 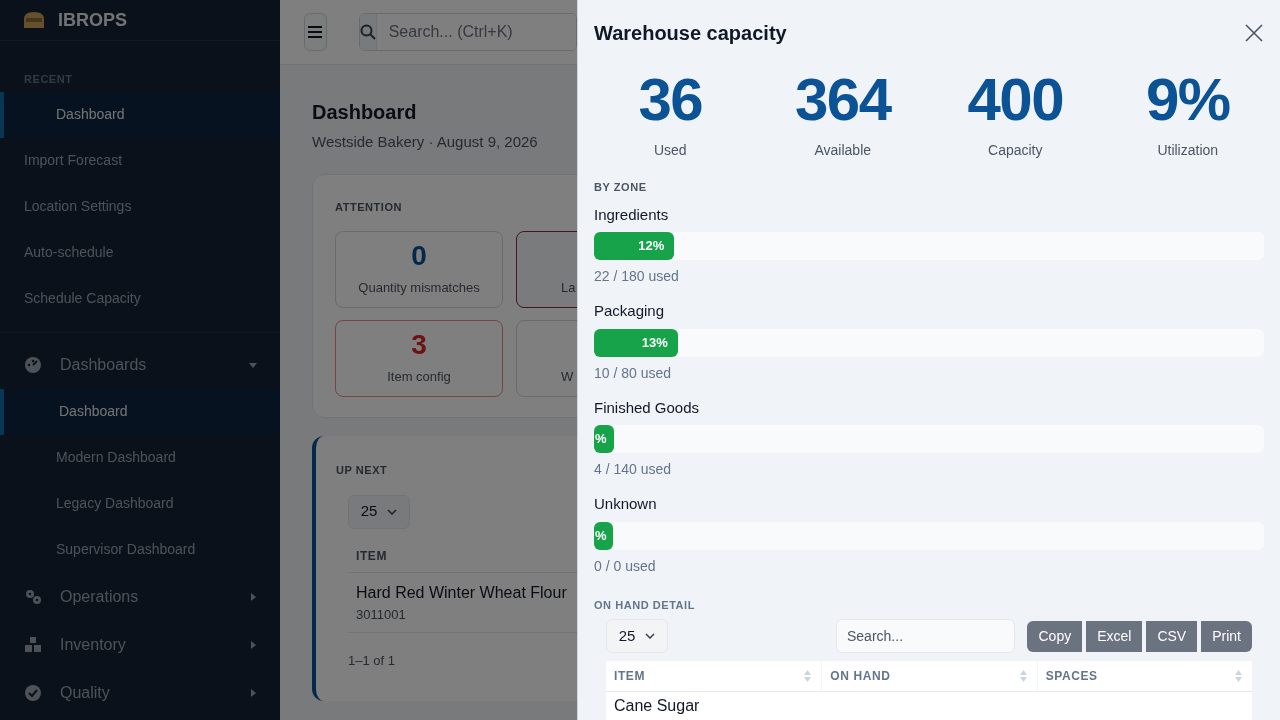 What do you see at coordinates (1055, 636) in the screenshot?
I see `export-button: Copy` at bounding box center [1055, 636].